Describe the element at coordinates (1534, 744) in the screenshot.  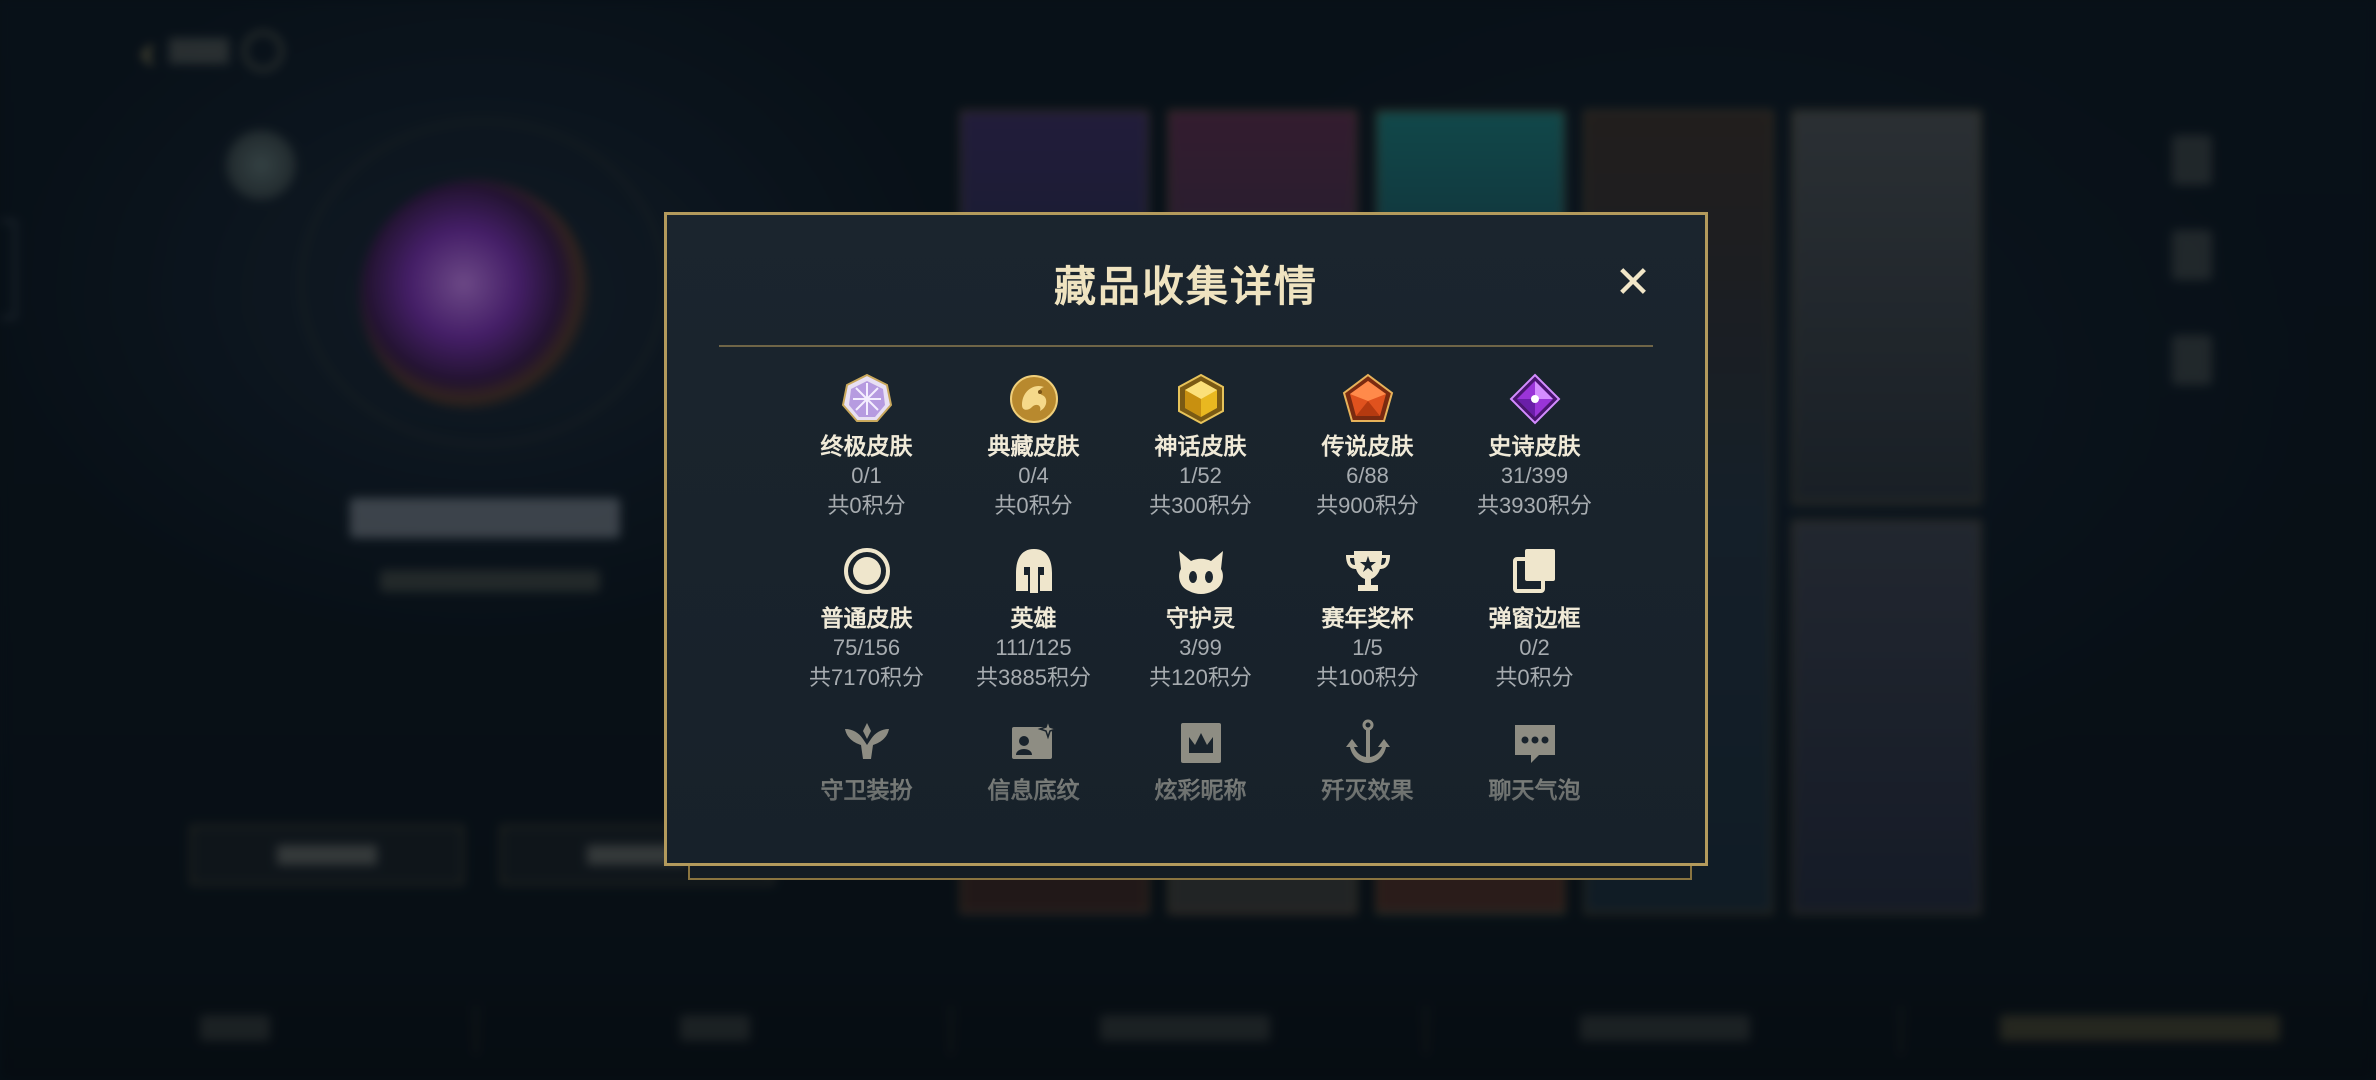
I see `chat-bubble-icon` at that location.